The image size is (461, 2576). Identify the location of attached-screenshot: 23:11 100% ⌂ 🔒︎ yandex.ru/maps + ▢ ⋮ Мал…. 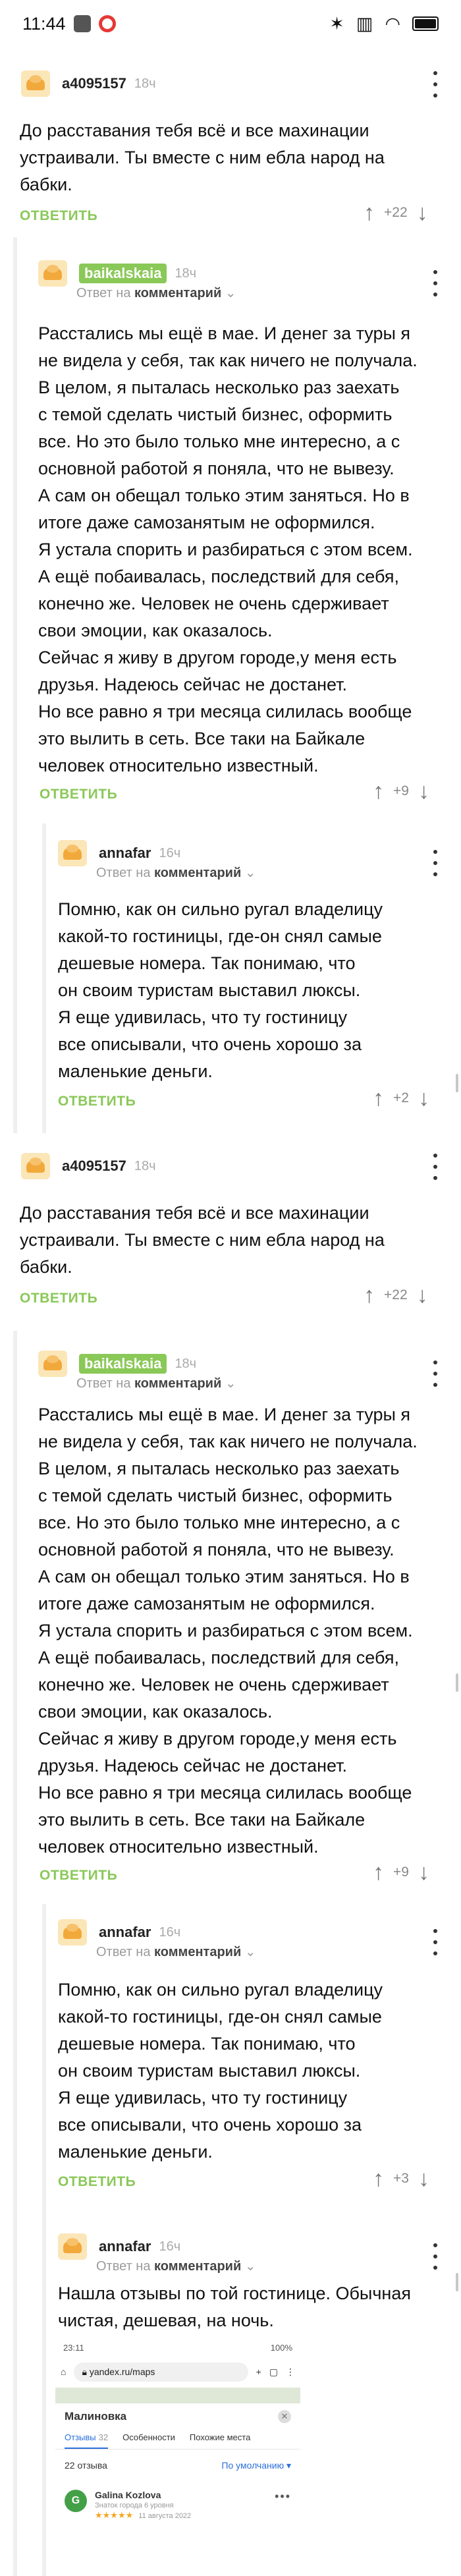
(177, 2457).